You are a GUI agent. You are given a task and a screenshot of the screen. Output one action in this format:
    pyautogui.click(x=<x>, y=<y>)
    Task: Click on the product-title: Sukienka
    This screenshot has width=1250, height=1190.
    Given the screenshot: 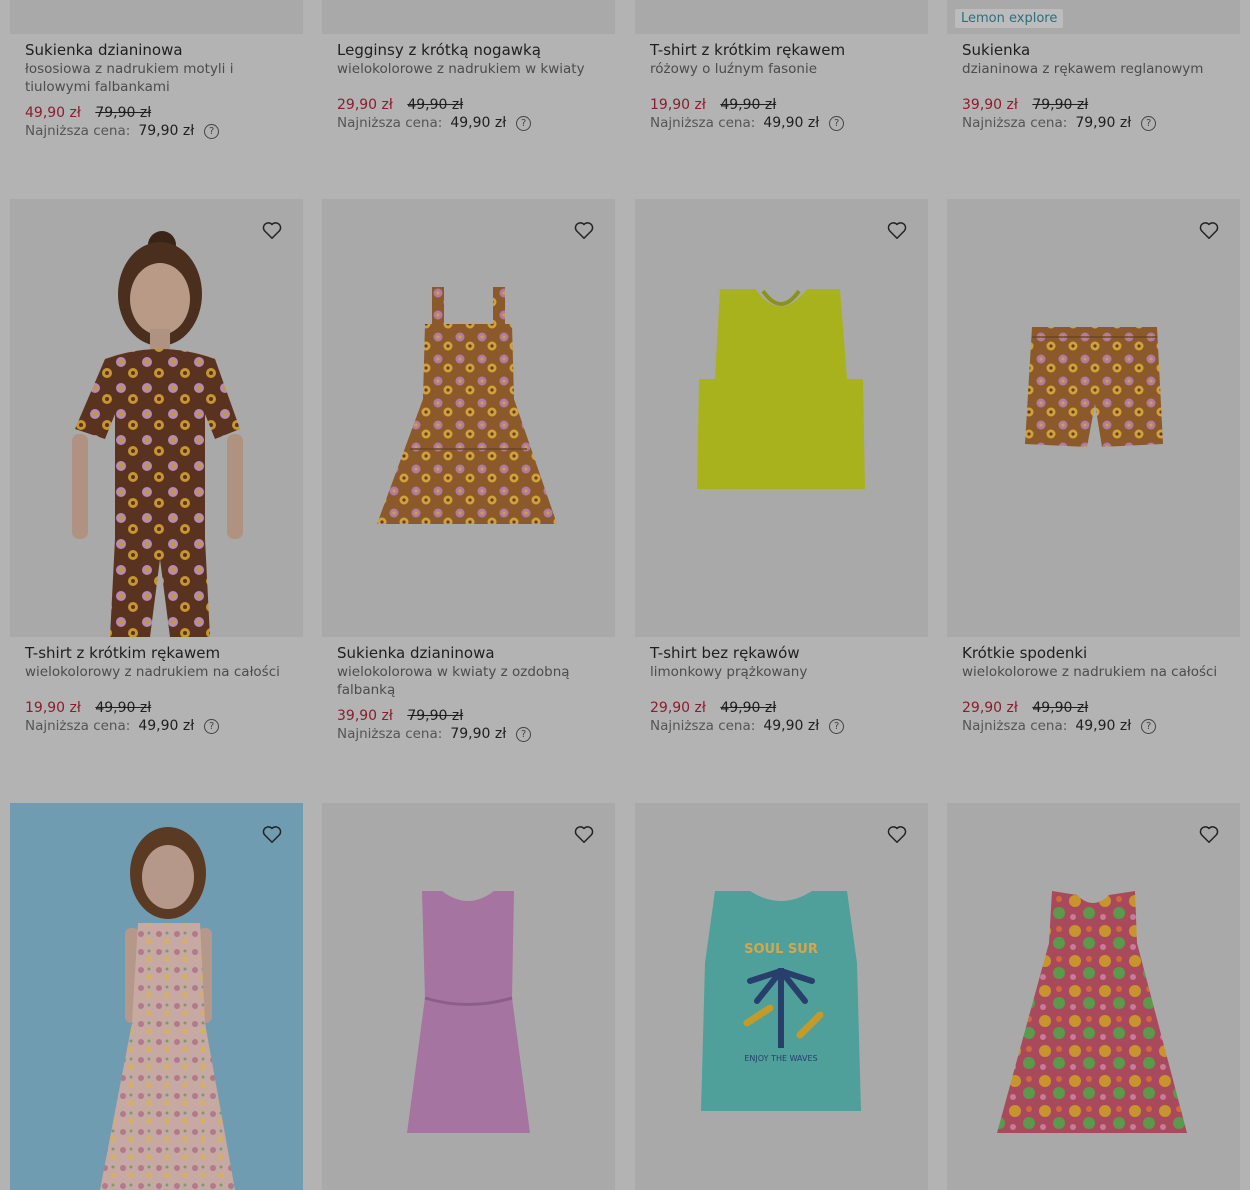 What is the action you would take?
    pyautogui.click(x=1097, y=50)
    